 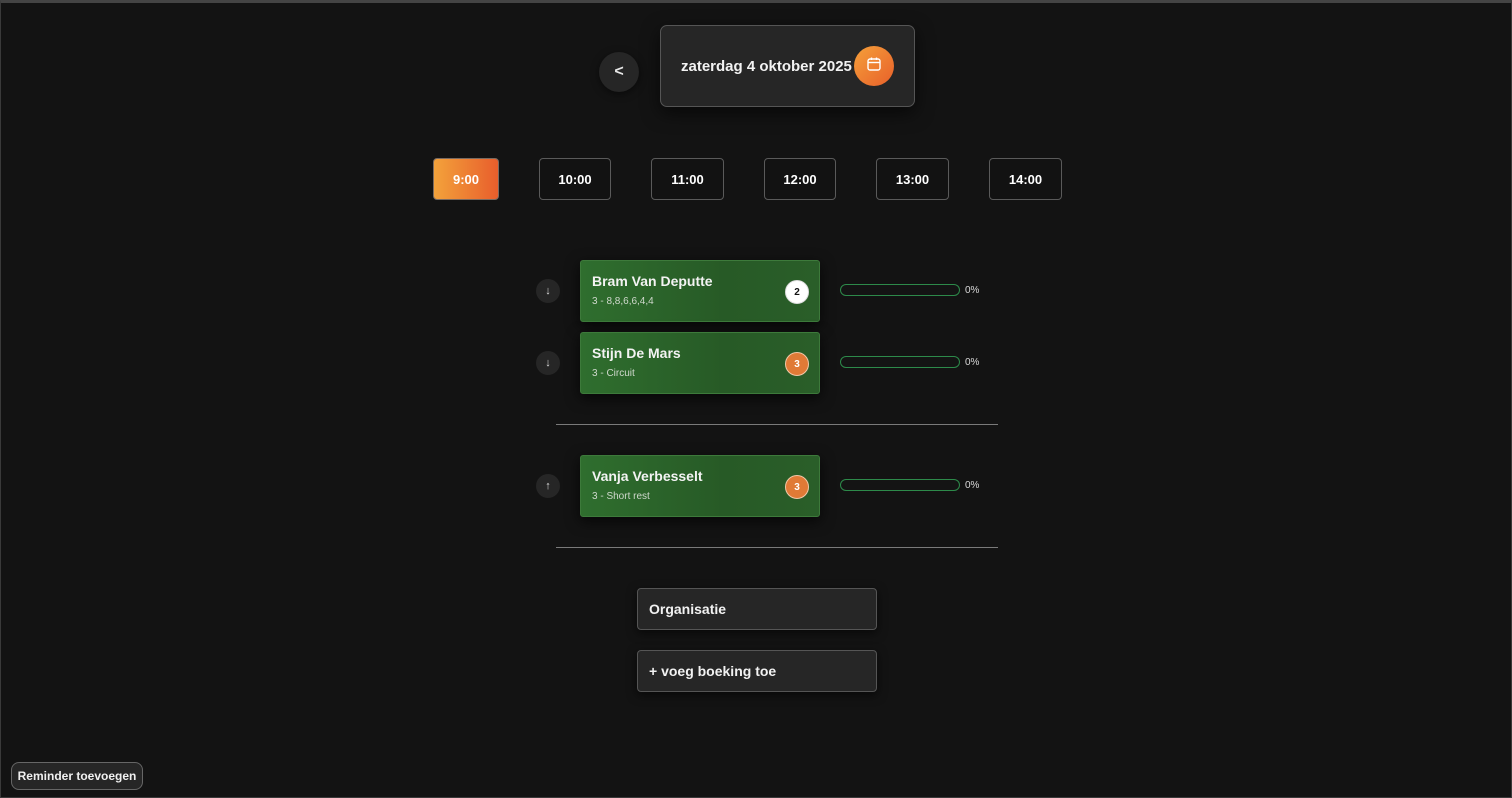 What do you see at coordinates (757, 671) in the screenshot?
I see `add-booking-button: + voeg boeking toe` at bounding box center [757, 671].